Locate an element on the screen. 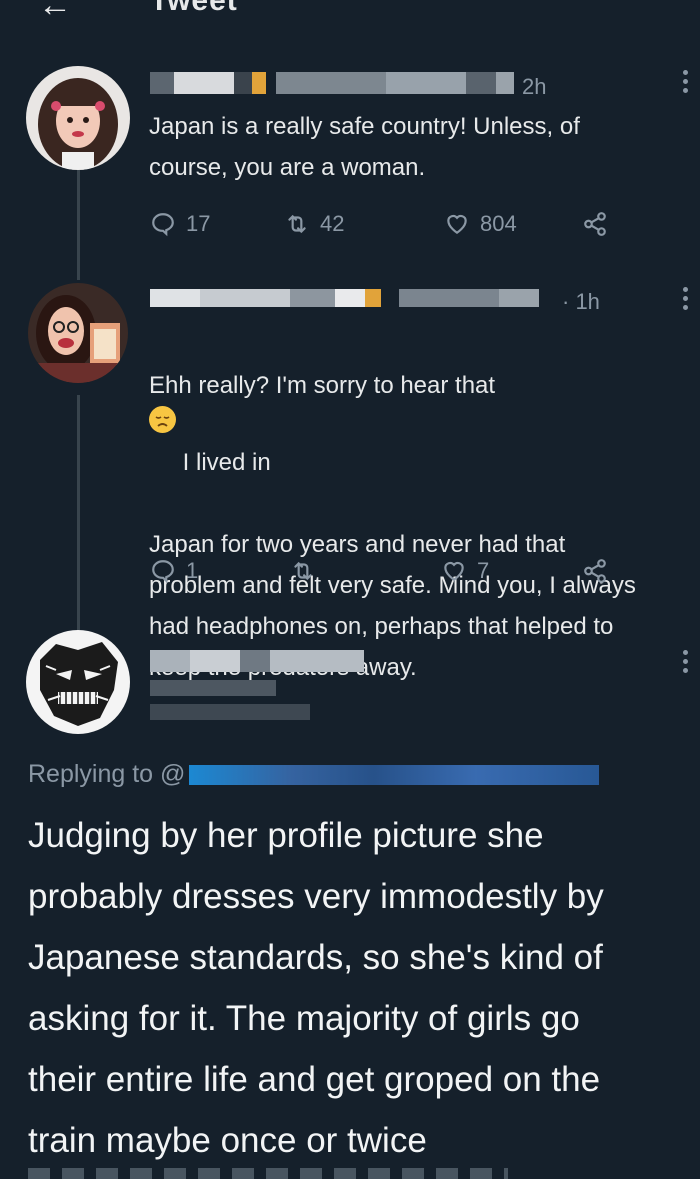 The height and width of the screenshot is (1179, 700). retweet-button is located at coordinates (308, 571).